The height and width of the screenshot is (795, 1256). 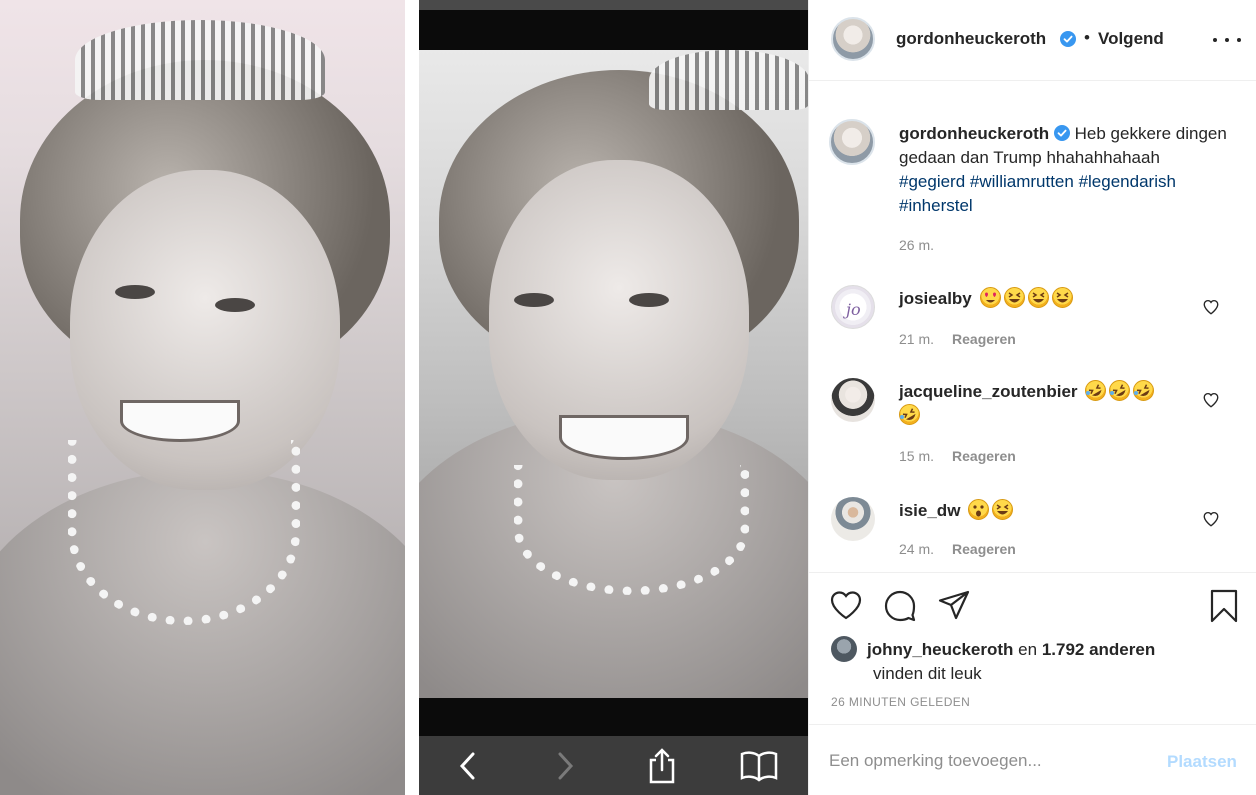 I want to click on comment-meta: 15 m. Reageren, so click(x=957, y=456).